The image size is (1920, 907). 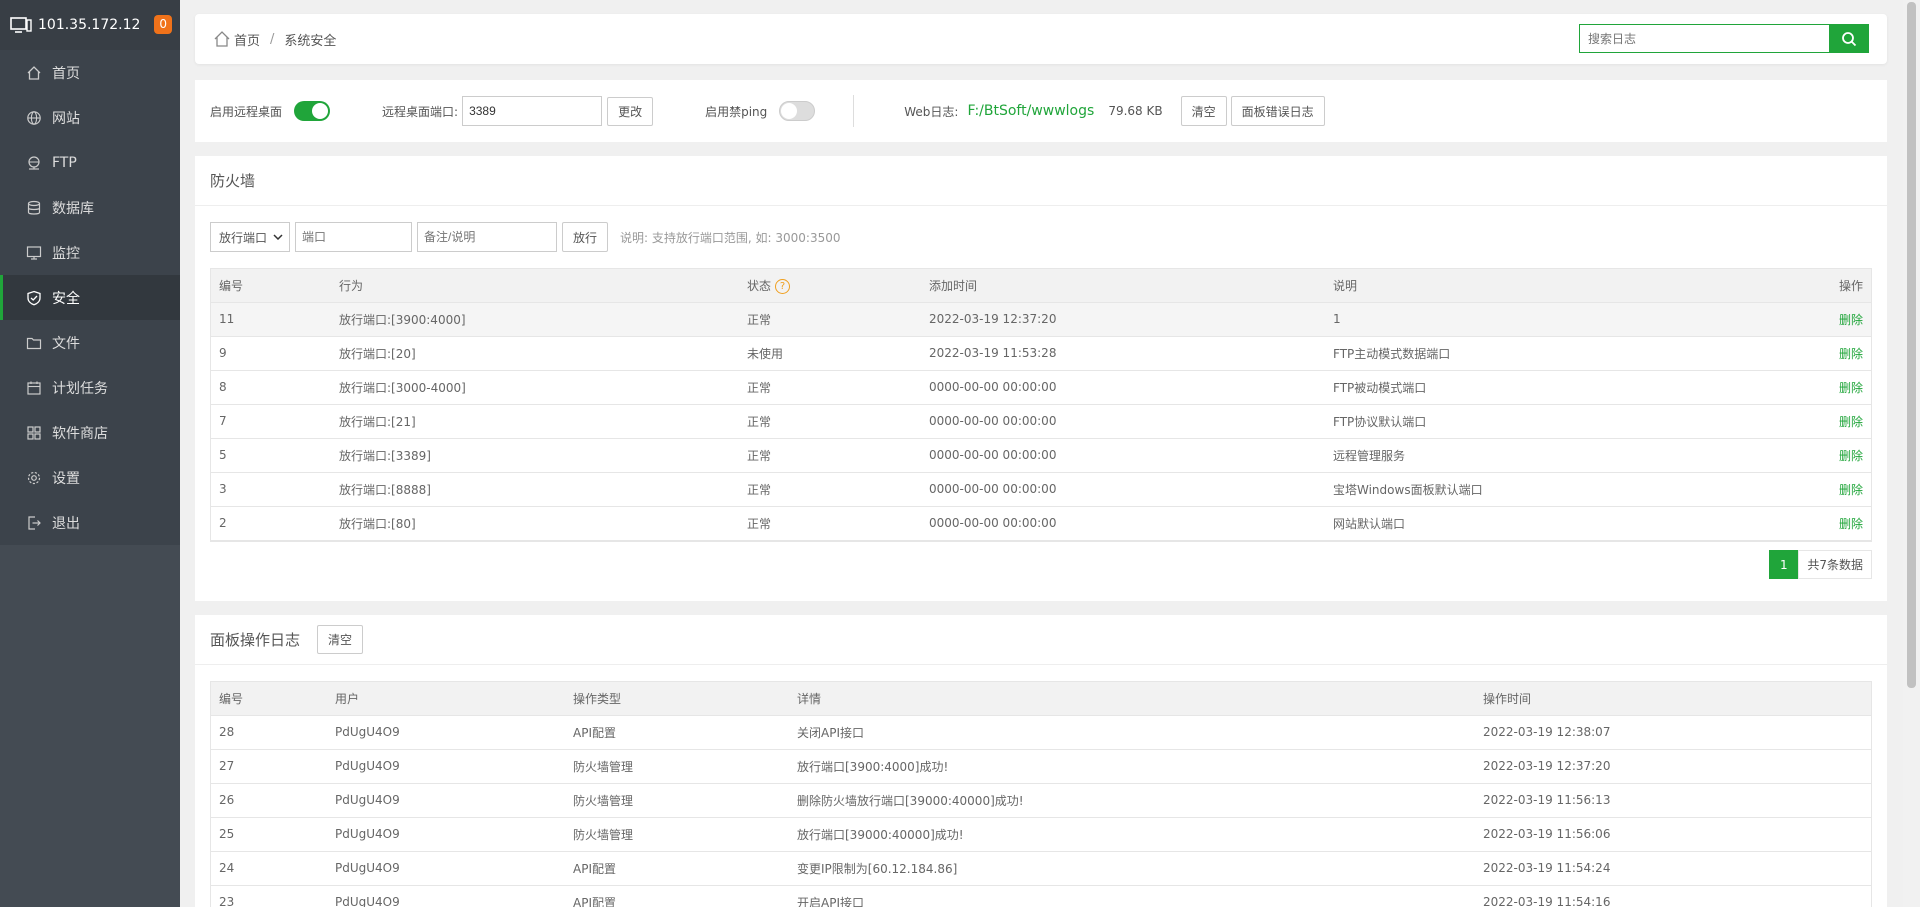 I want to click on sidebar-item-label: FTP, so click(x=64, y=162).